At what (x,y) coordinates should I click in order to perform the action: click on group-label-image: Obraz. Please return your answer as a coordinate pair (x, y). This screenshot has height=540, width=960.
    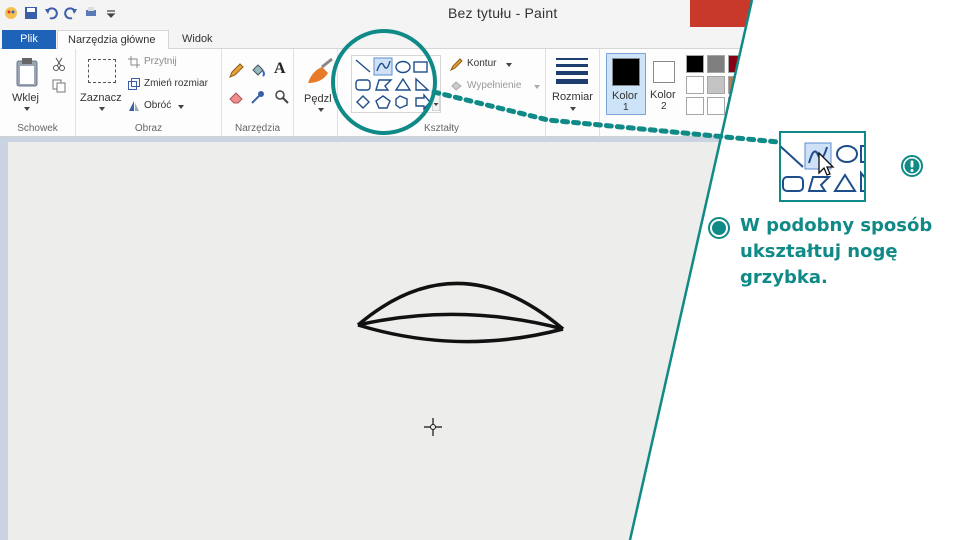
    Looking at the image, I should click on (148, 128).